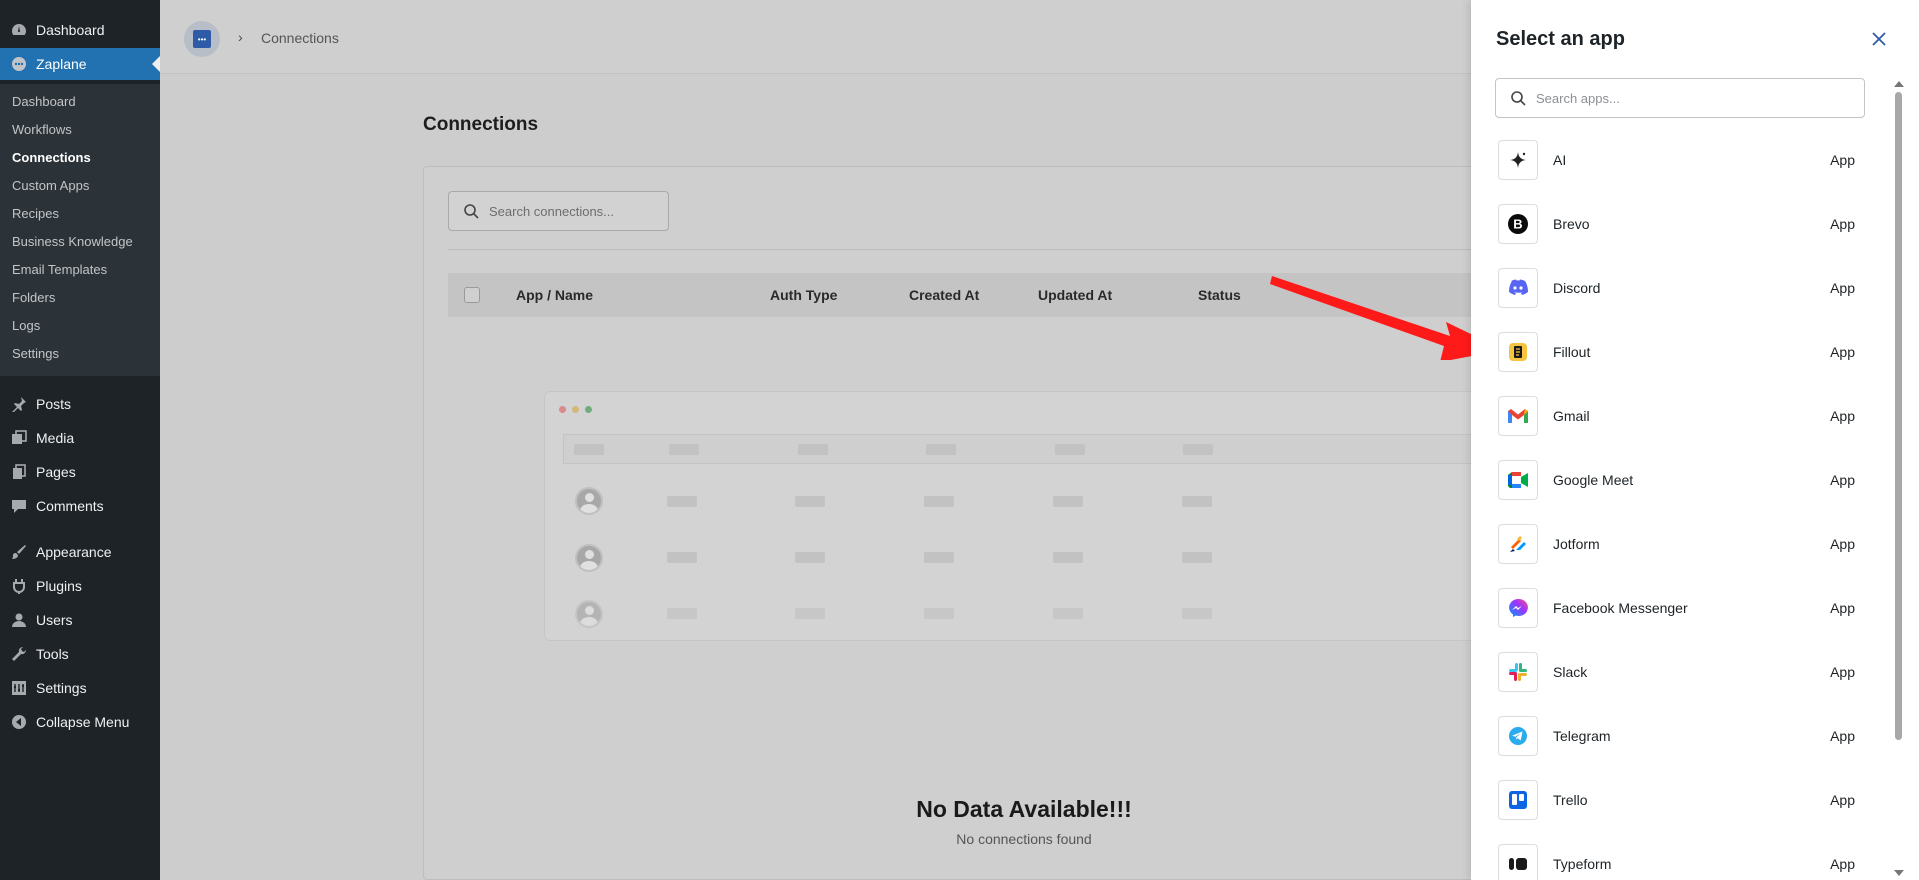 Image resolution: width=1919 pixels, height=880 pixels. I want to click on page-title: Connections, so click(481, 124).